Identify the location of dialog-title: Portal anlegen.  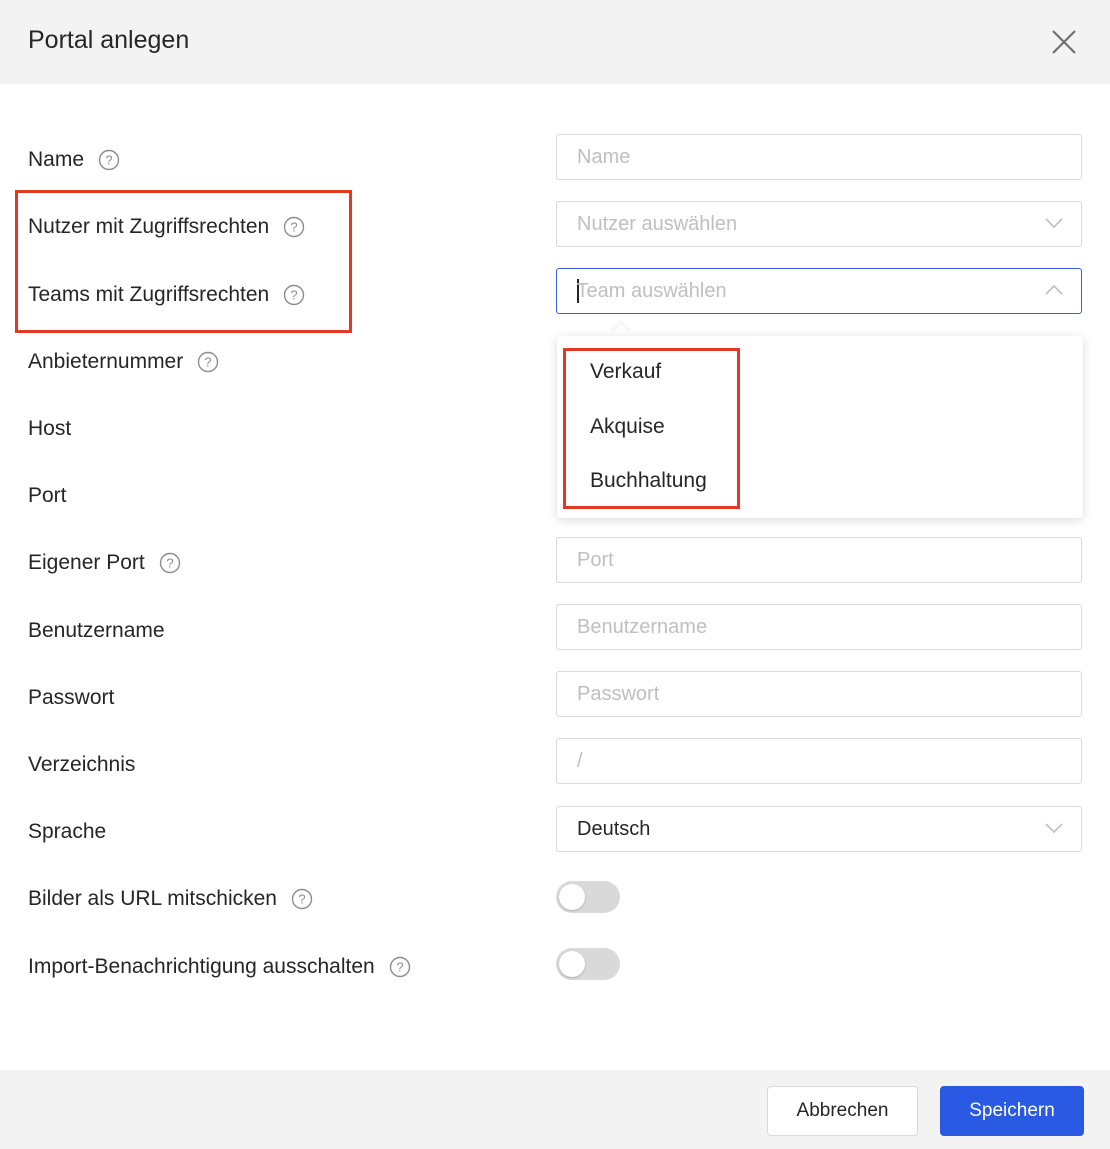
(109, 40).